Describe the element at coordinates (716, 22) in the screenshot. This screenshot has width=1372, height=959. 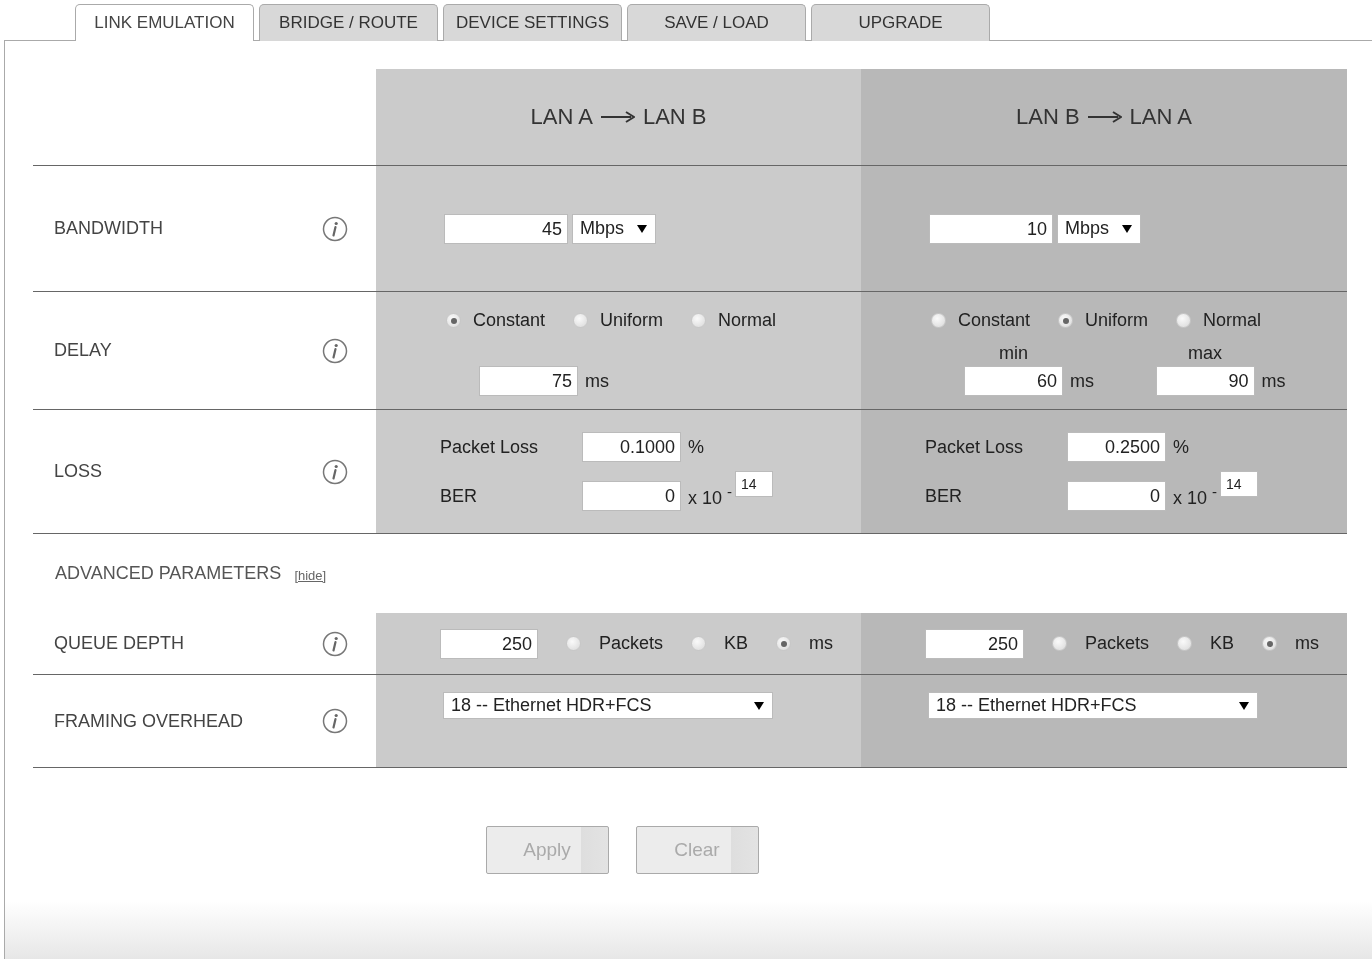
I see `tab: SAVE / LOAD` at that location.